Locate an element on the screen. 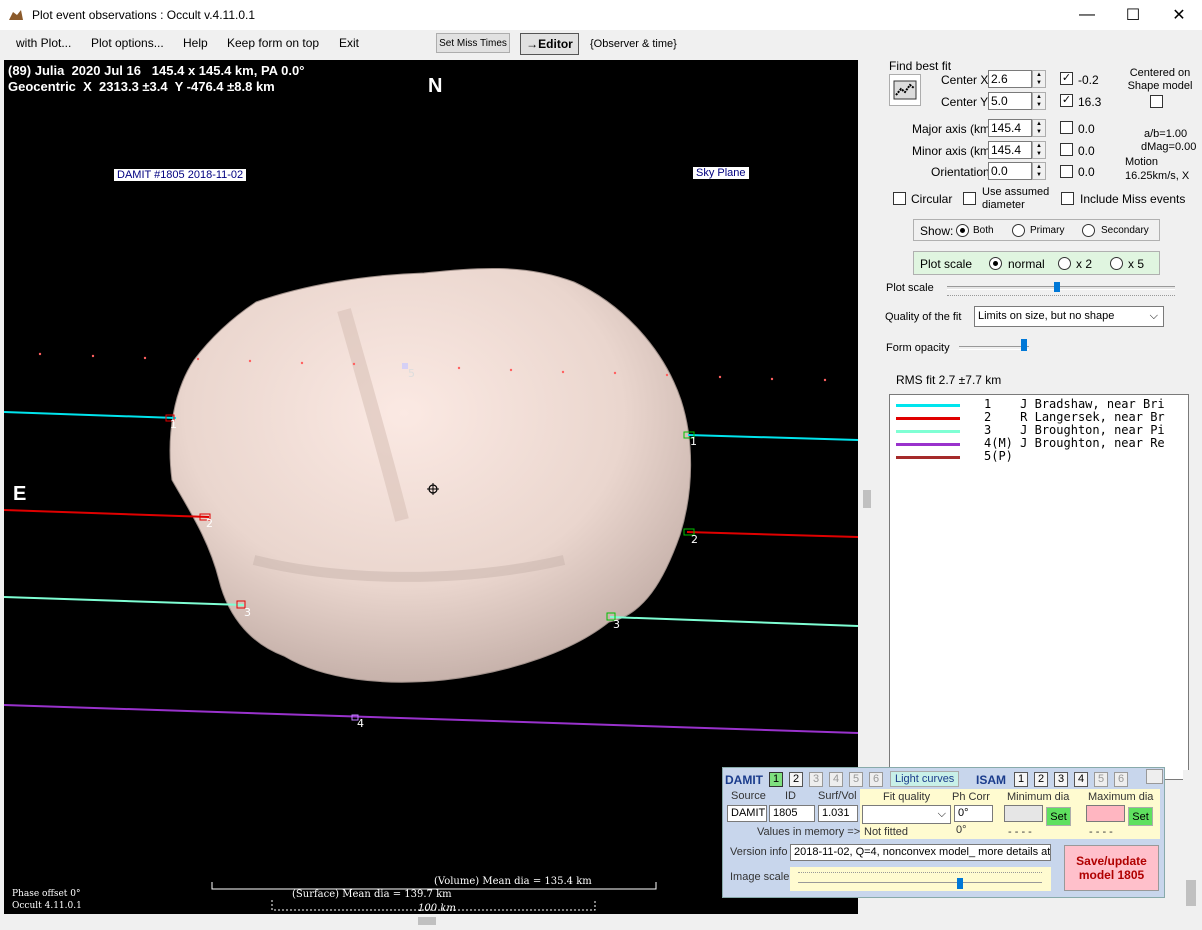 The height and width of the screenshot is (930, 1202). observer-row-5: 5(P) is located at coordinates (1041, 456).